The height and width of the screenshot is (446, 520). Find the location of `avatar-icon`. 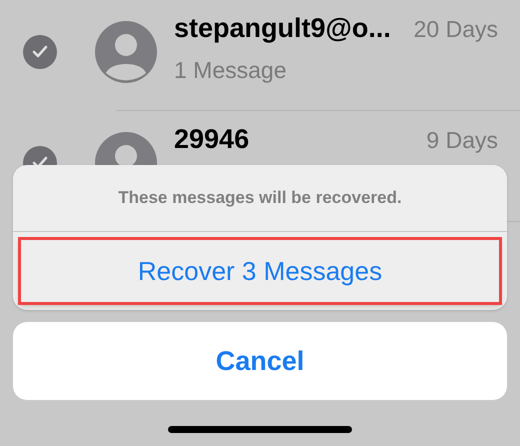

avatar-icon is located at coordinates (126, 52).